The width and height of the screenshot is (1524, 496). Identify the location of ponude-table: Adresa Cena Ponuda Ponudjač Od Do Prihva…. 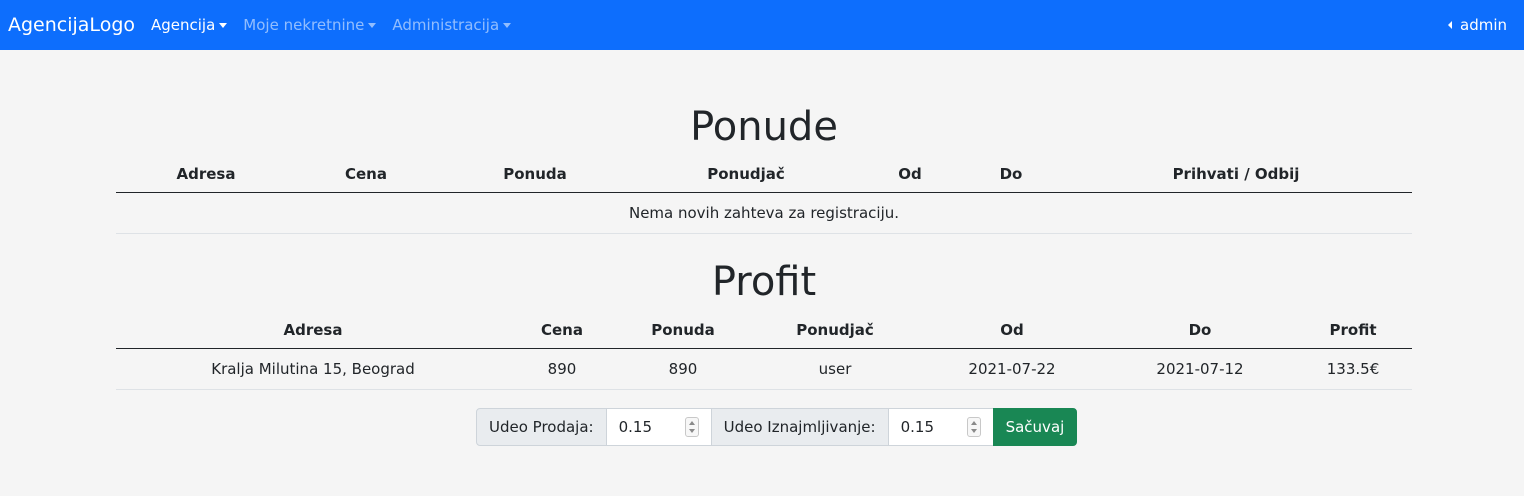
(764, 195).